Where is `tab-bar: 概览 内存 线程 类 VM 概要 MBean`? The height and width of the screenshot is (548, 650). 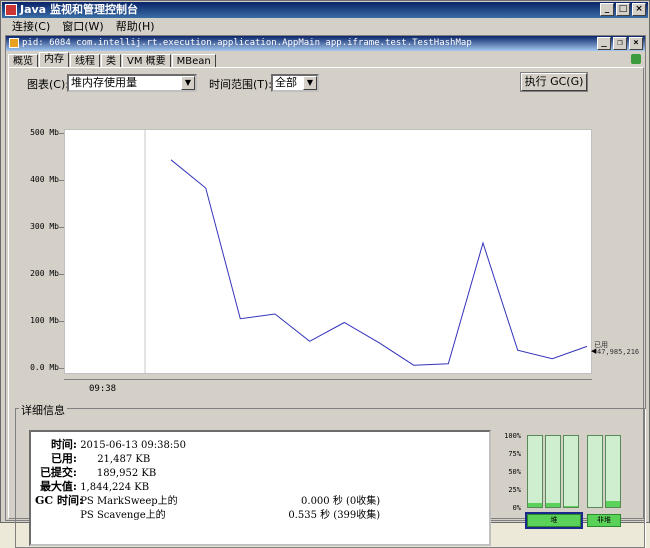 tab-bar: 概览 内存 线程 类 VM 概要 MBean is located at coordinates (112, 60).